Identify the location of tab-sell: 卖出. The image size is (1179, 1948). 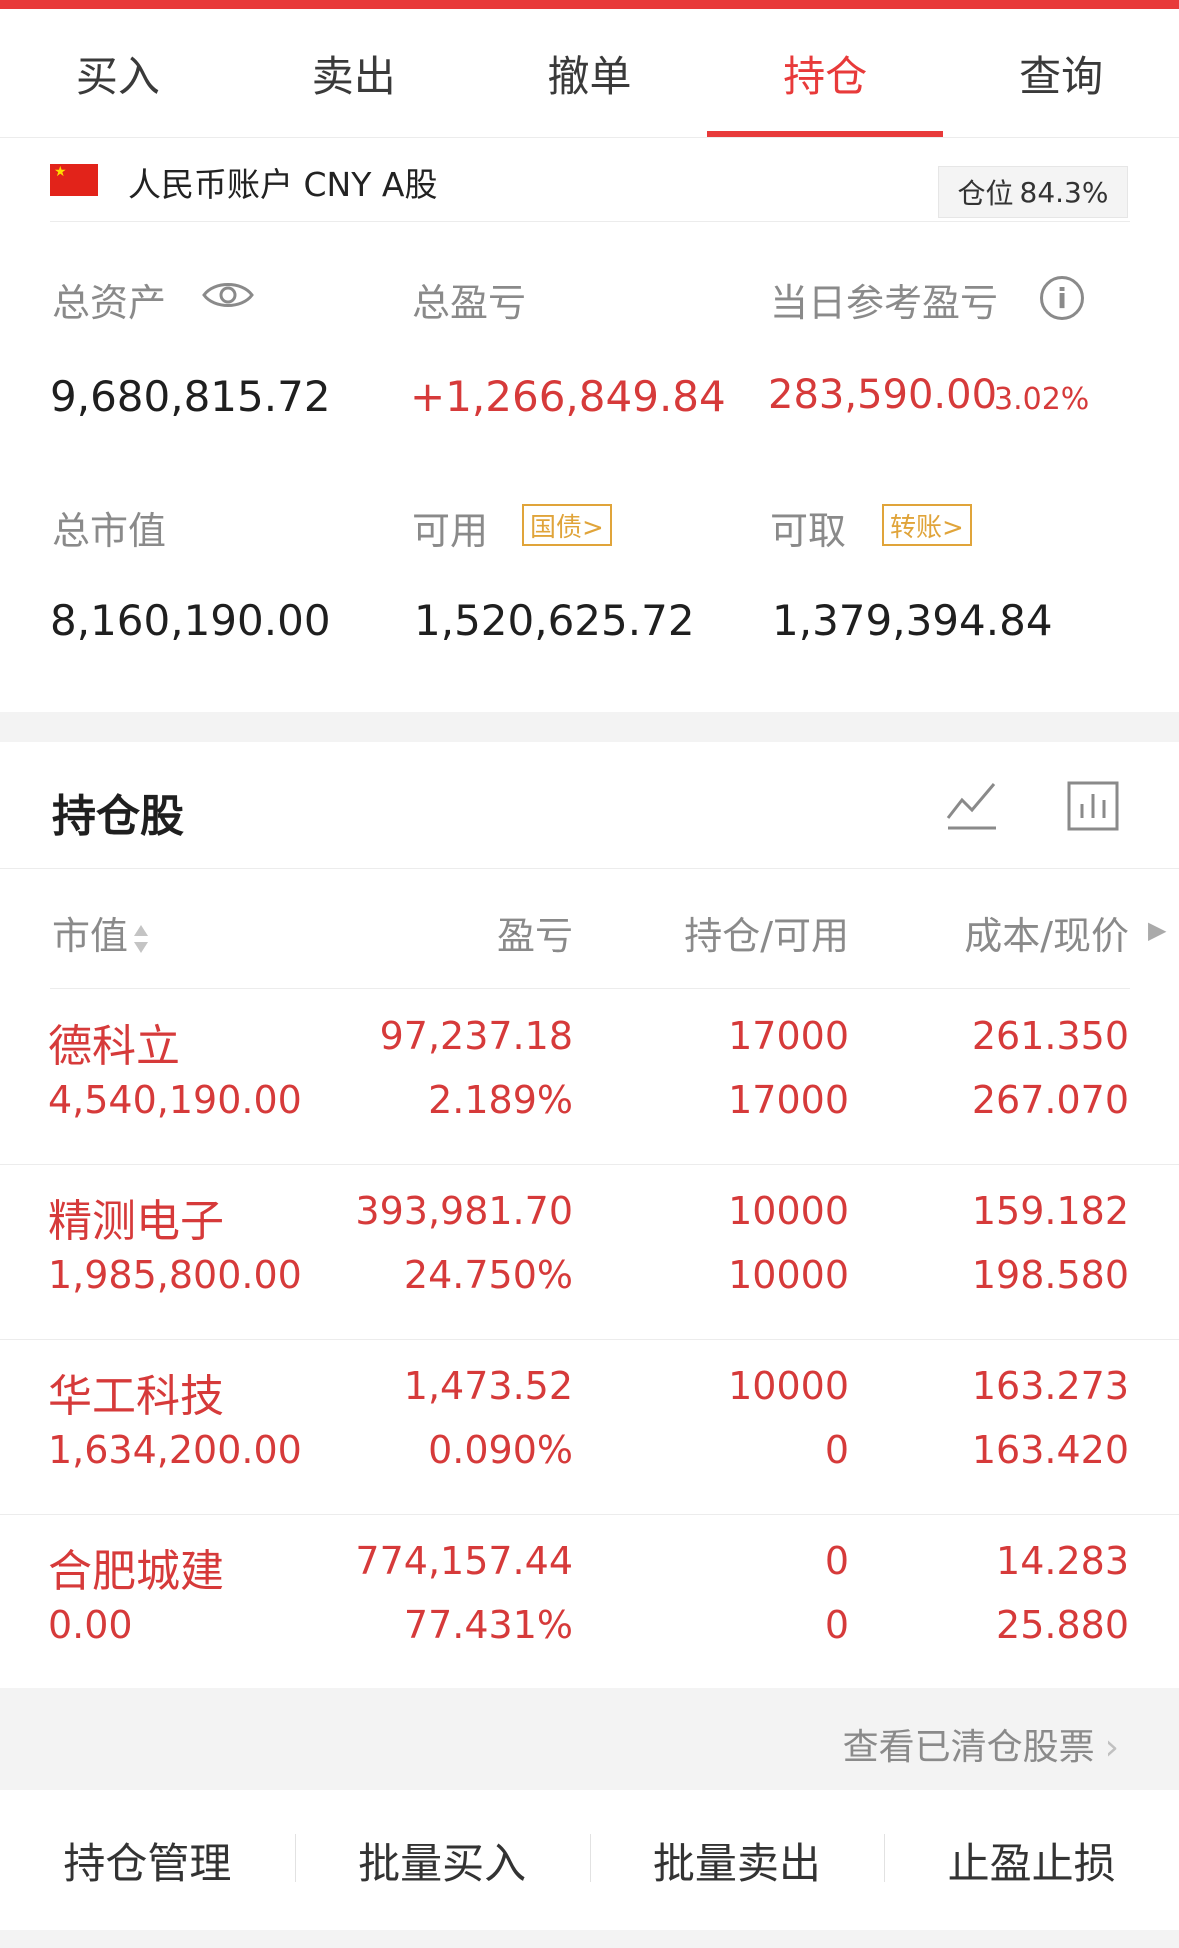
(354, 73).